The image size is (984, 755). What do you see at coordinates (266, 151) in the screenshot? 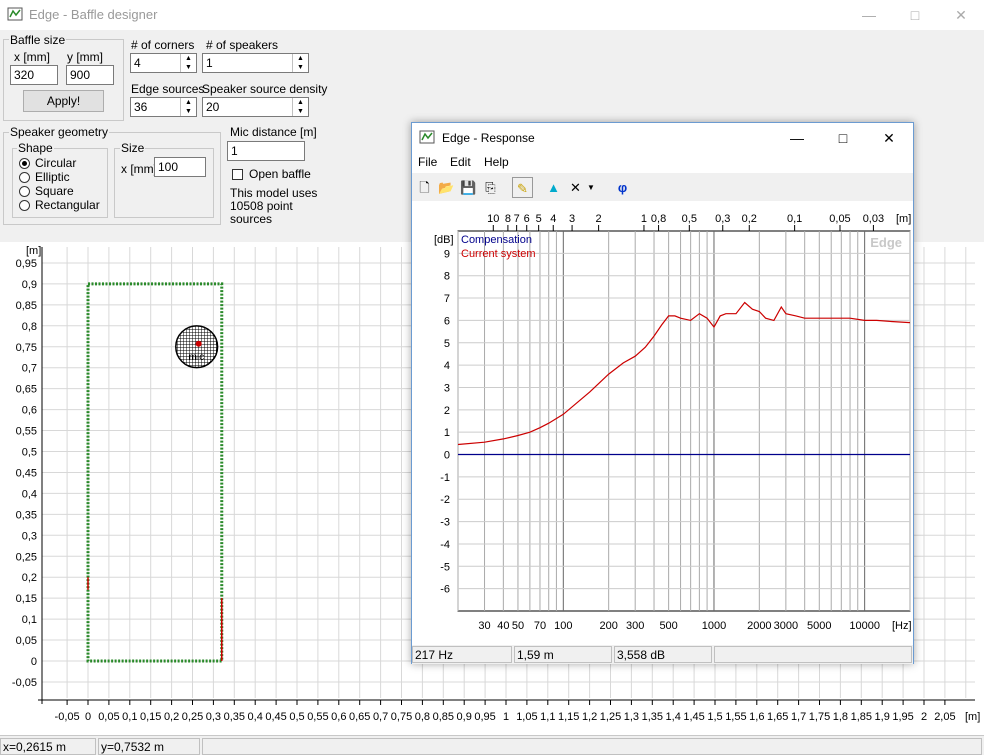
I see `mic-distance-input: 1` at bounding box center [266, 151].